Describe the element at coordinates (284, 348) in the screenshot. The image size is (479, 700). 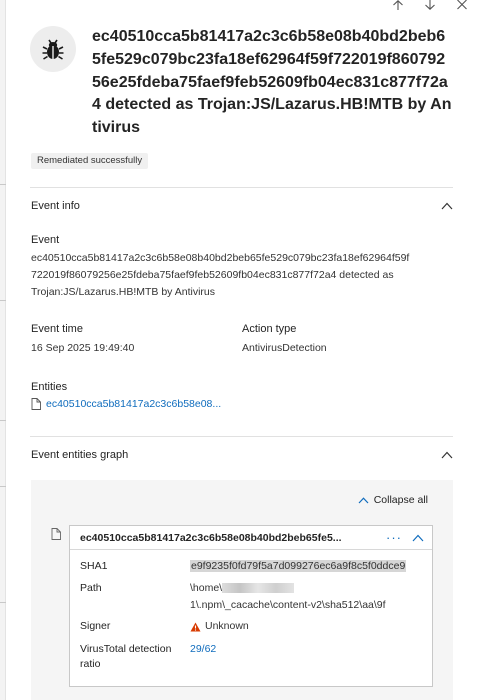
I see `action-type-value: AntivirusDetection` at that location.